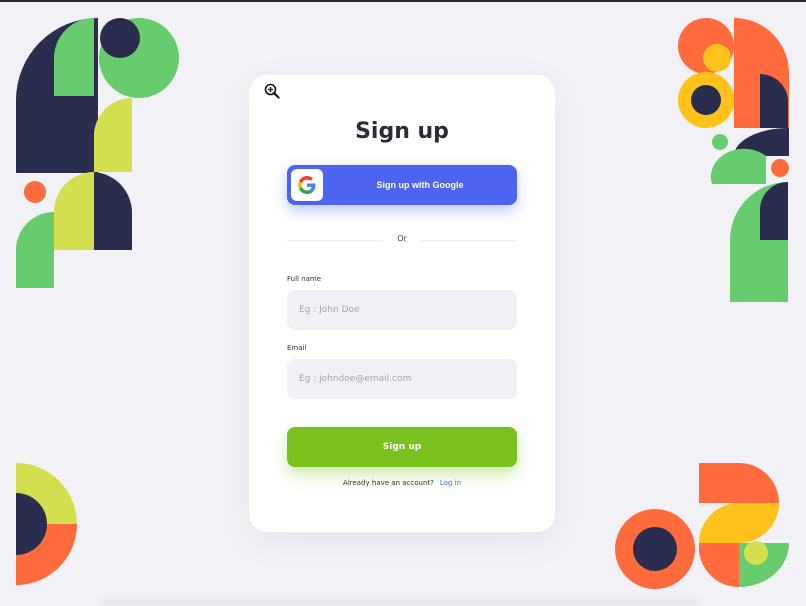  What do you see at coordinates (297, 348) in the screenshot?
I see `email-label: Email` at bounding box center [297, 348].